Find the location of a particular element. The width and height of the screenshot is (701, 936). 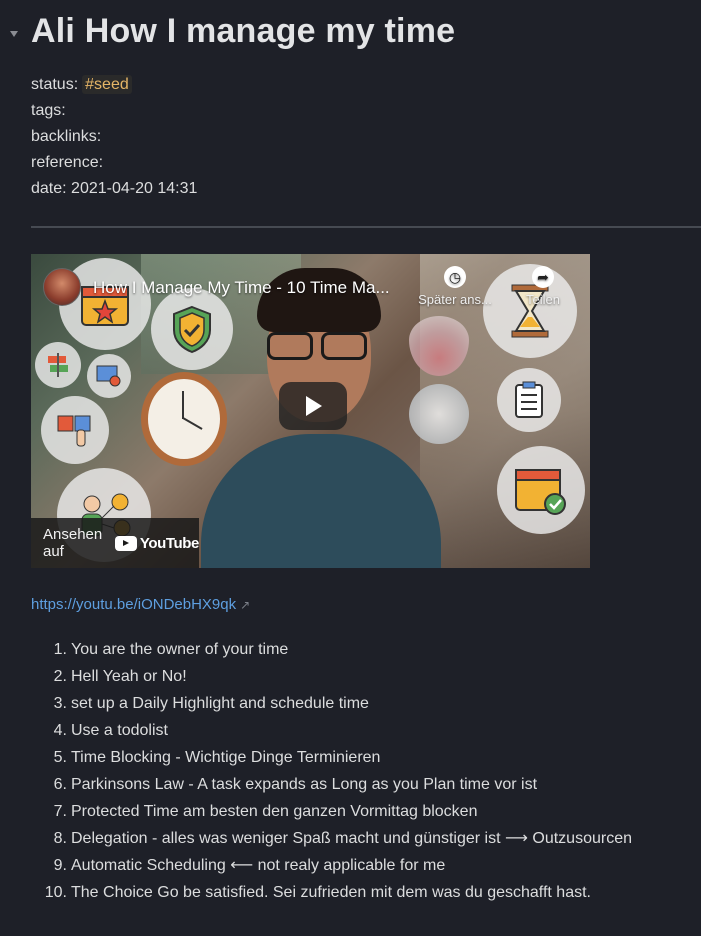

list-item-text: Hell Yeah or No! is located at coordinates (129, 676).